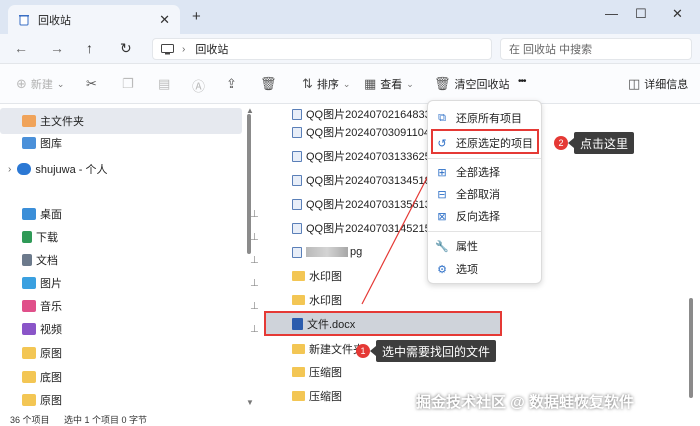  Describe the element at coordinates (442, 246) in the screenshot. I see `wrench-icon: 🔧` at that location.